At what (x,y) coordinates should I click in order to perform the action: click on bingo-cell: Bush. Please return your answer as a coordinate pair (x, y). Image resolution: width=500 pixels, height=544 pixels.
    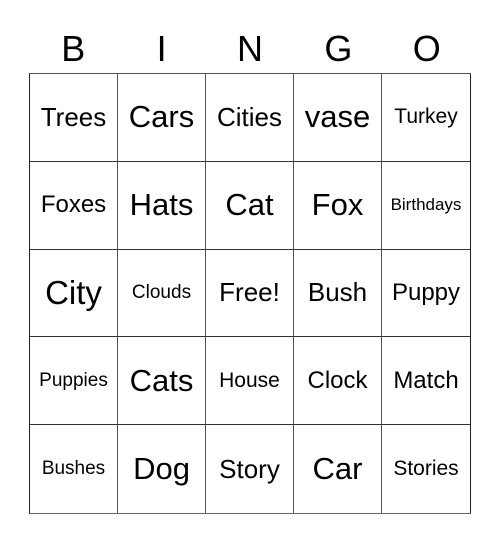
    Looking at the image, I should click on (338, 293).